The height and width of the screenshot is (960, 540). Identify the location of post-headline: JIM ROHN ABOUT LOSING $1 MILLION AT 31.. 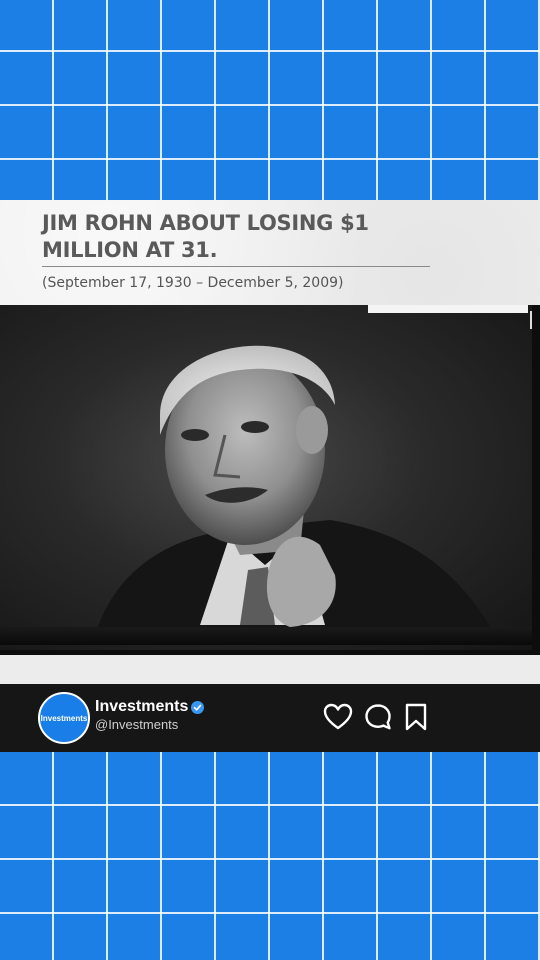
(205, 236).